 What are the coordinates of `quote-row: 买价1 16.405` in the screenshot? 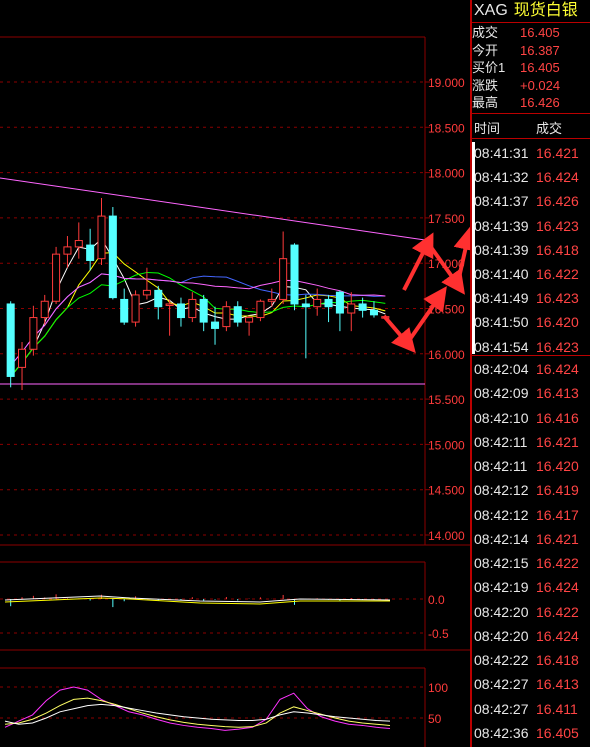 It's located at (531, 67).